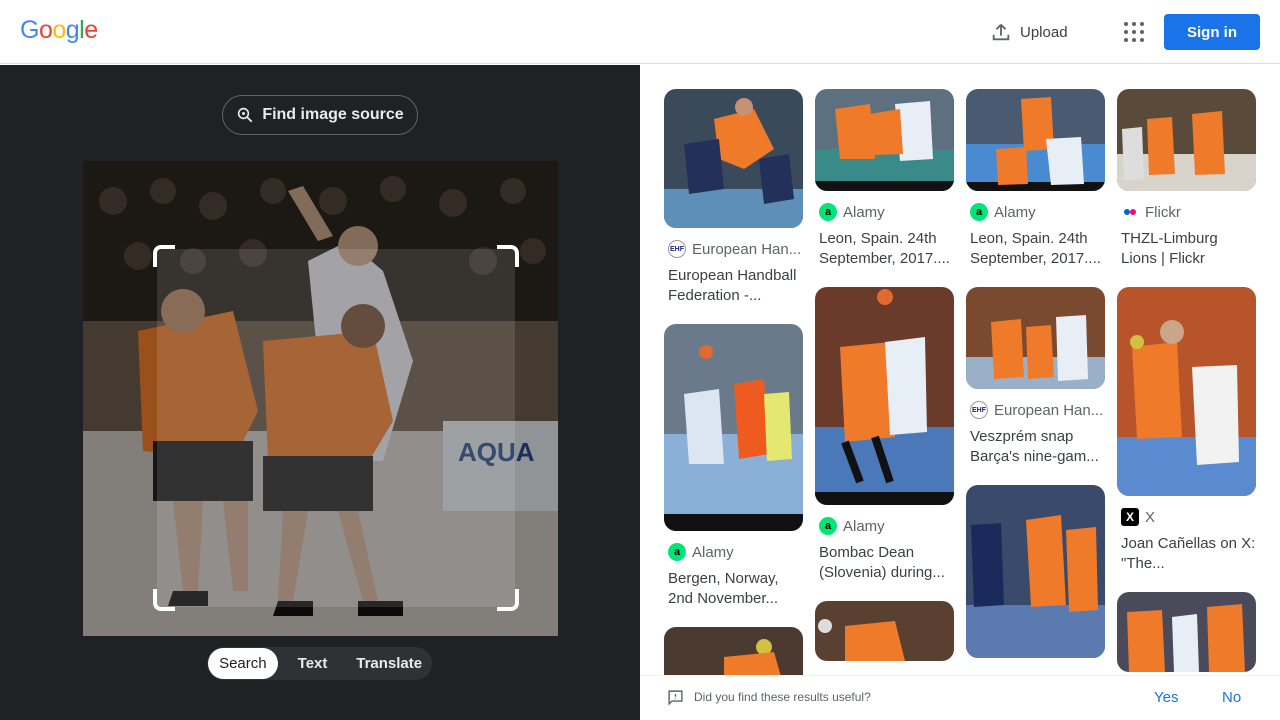 This screenshot has width=1280, height=720. Describe the element at coordinates (1044, 32) in the screenshot. I see `upload-label: Upload` at that location.